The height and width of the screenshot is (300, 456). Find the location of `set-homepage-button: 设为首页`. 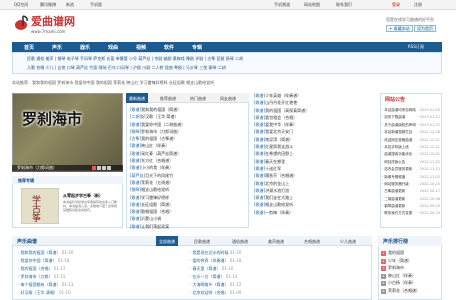

set-homepage-button: 设为首页 is located at coordinates (425, 28).